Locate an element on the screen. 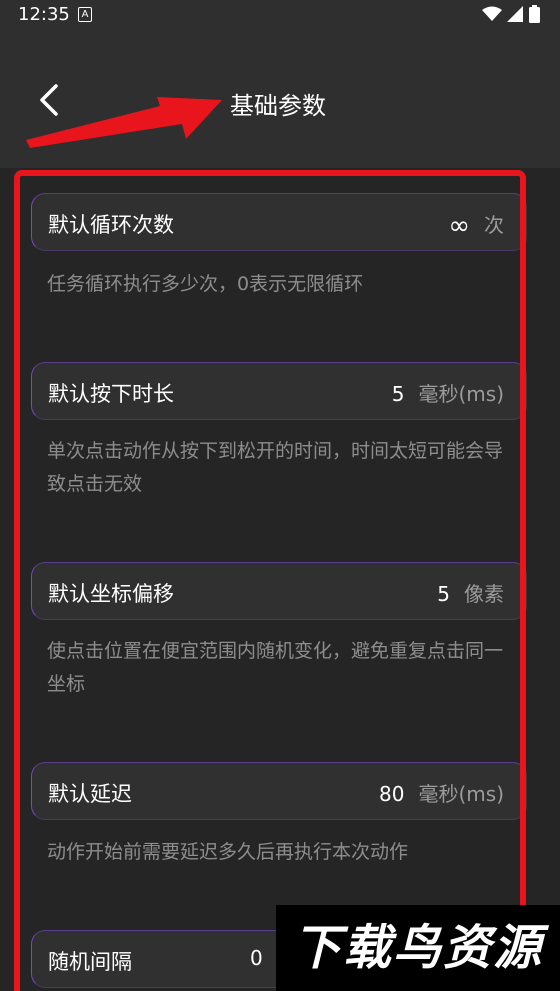 The width and height of the screenshot is (560, 991). param-value: 80 is located at coordinates (392, 794).